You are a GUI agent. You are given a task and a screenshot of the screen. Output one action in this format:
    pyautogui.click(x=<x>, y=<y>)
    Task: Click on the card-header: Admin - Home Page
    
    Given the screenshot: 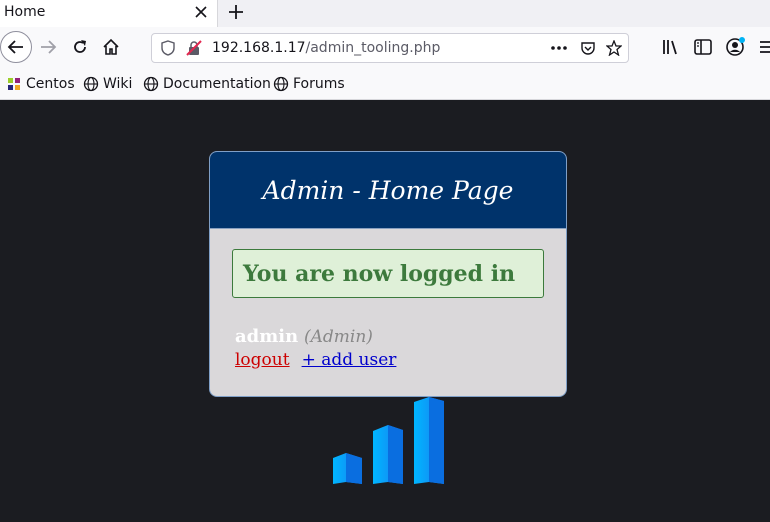 What is the action you would take?
    pyautogui.click(x=388, y=190)
    